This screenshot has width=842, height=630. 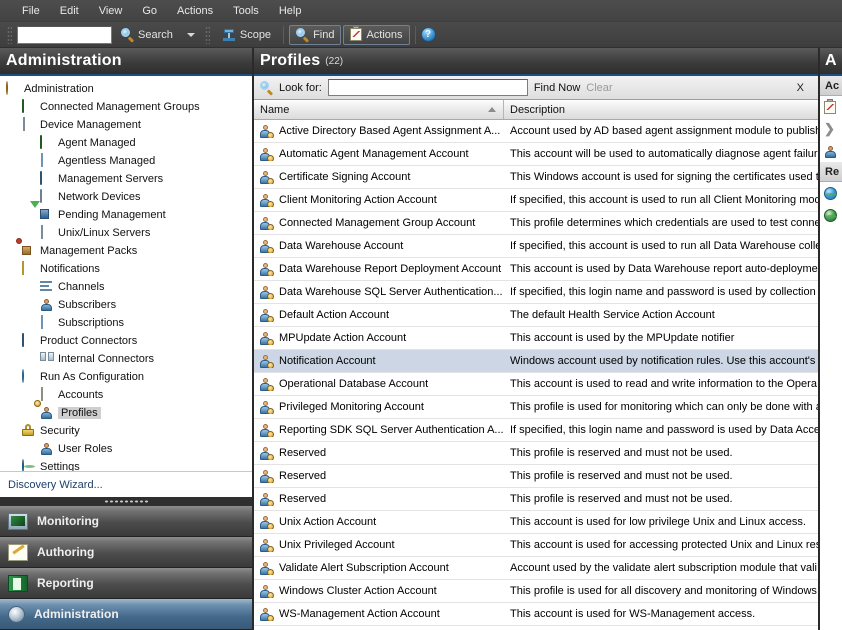 What do you see at coordinates (126, 249) in the screenshot?
I see `sidebar-item-management-packs: Management Packs` at bounding box center [126, 249].